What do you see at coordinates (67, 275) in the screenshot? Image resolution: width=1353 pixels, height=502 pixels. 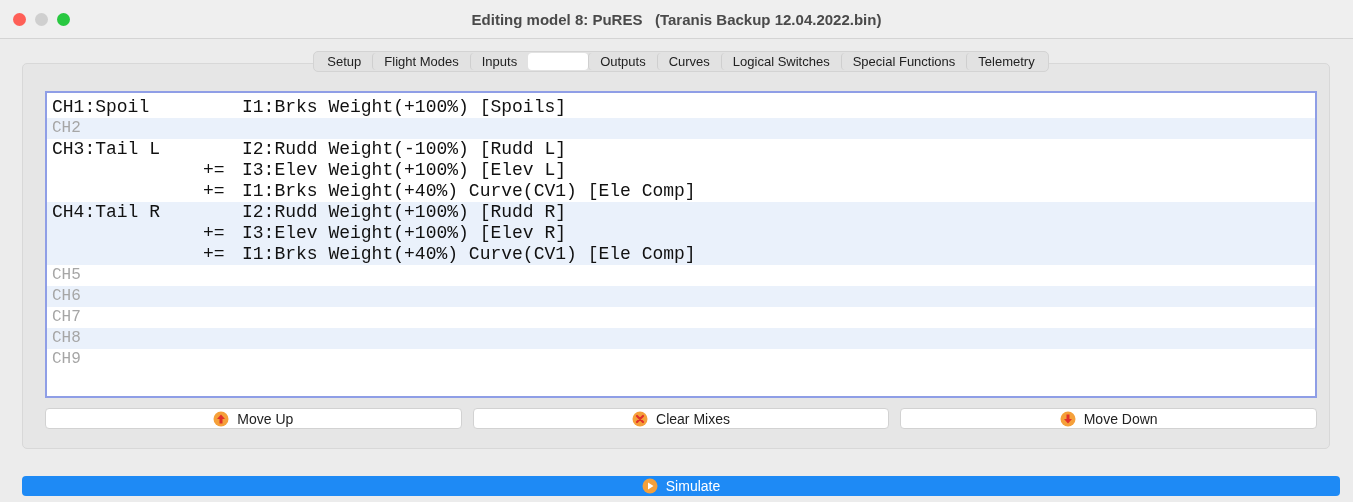 I see `channel-name: CH5` at bounding box center [67, 275].